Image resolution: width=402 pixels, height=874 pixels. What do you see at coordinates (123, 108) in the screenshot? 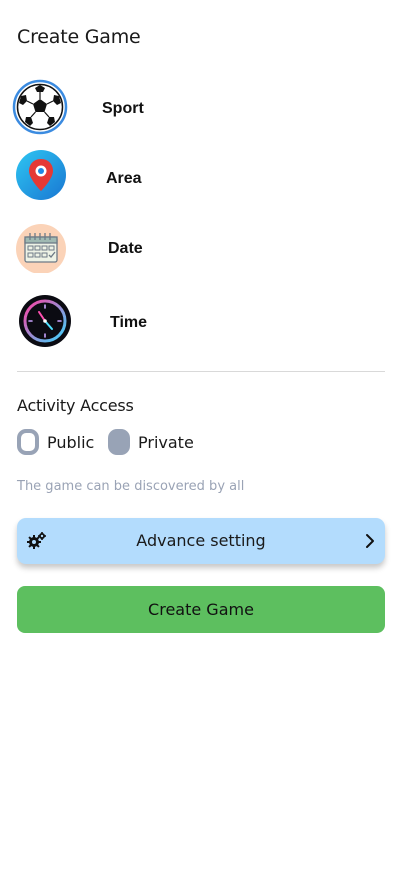
I see `option-sport-label: Sport` at bounding box center [123, 108].